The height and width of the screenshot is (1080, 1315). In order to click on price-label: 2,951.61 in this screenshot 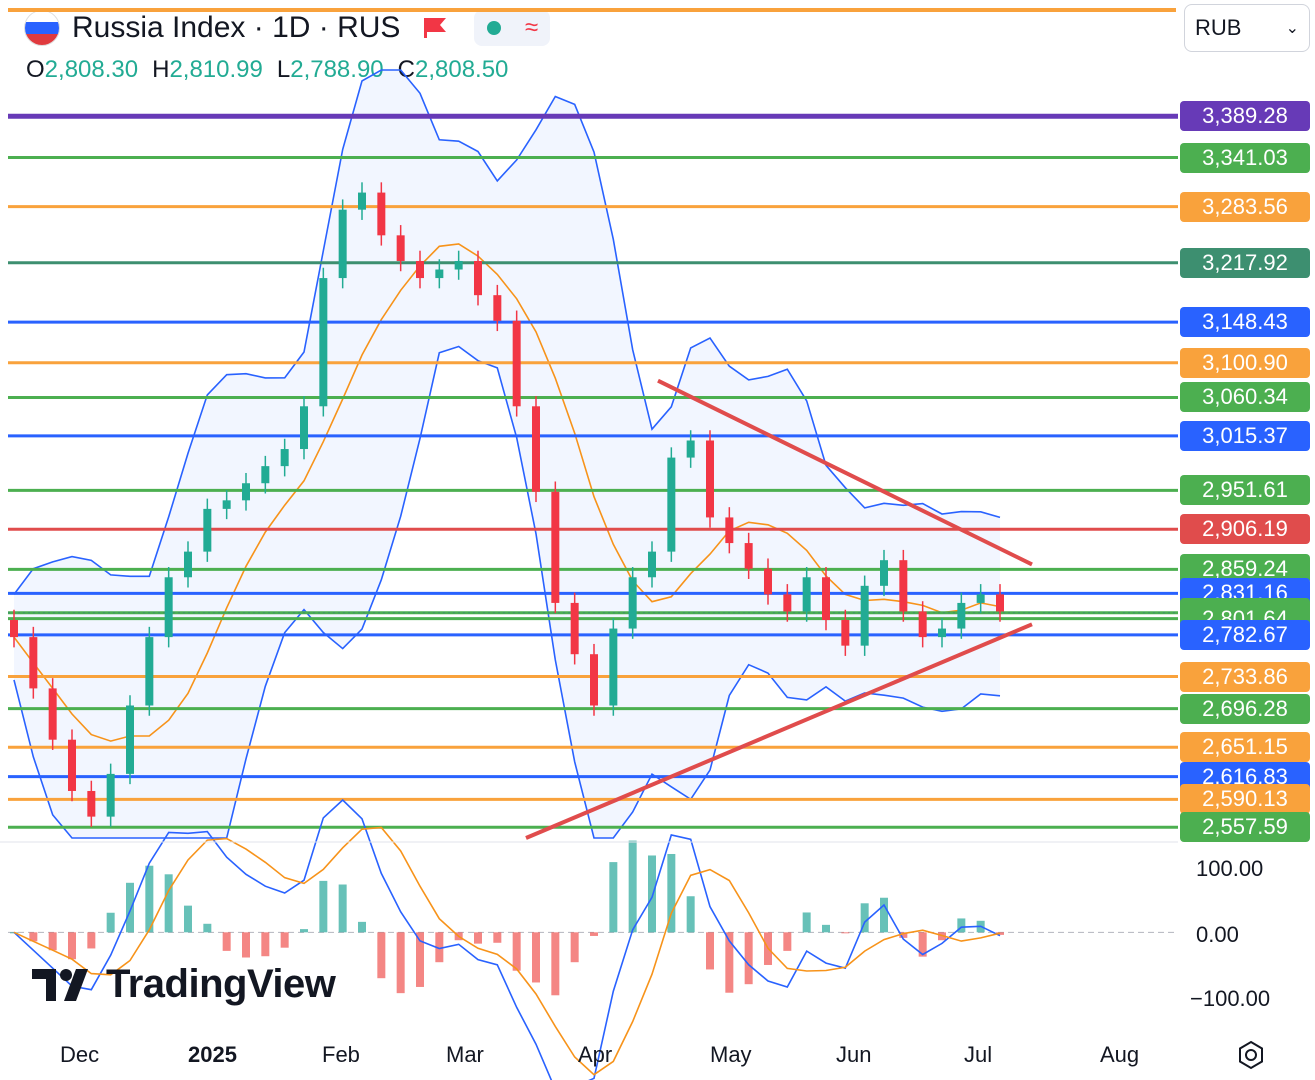, I will do `click(1245, 490)`.